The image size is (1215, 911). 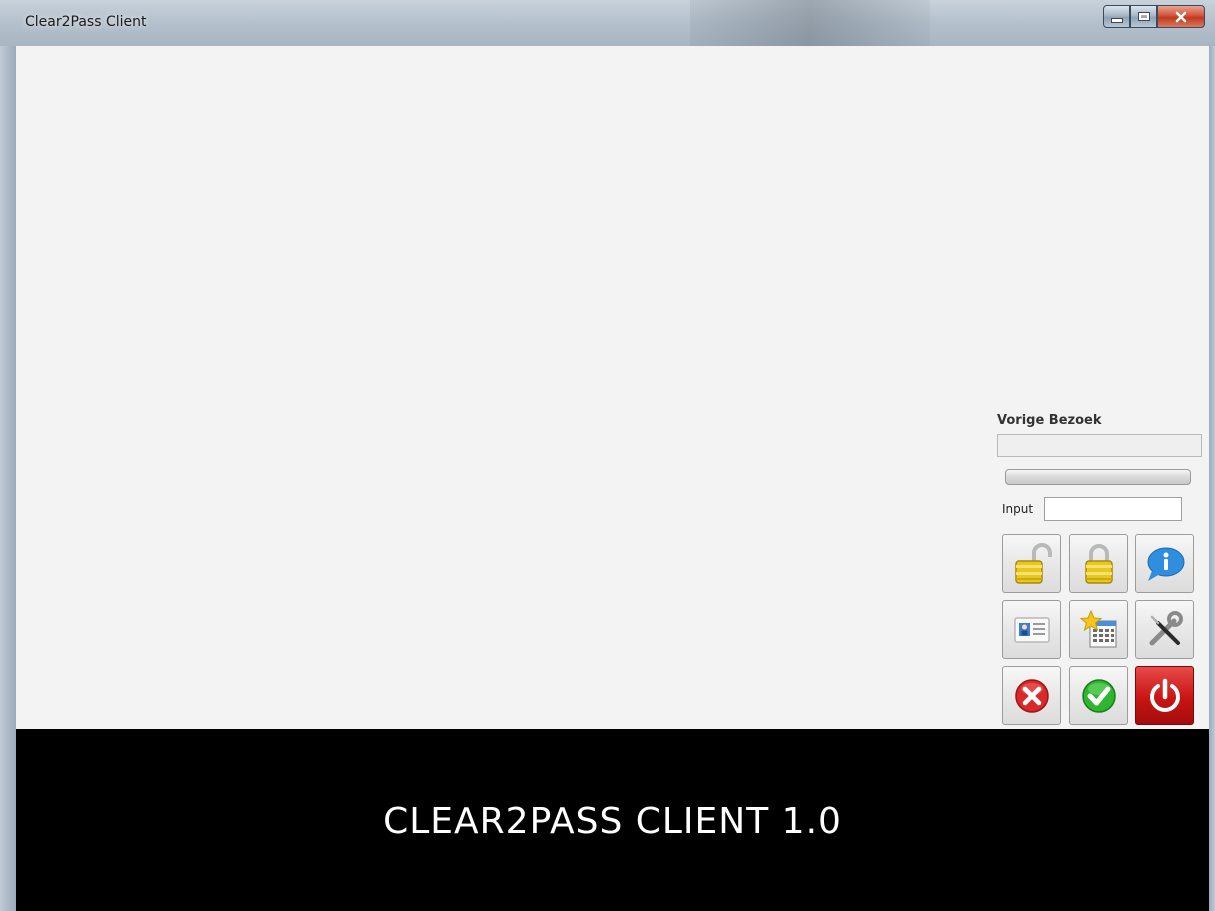 I want to click on closed-padlock-icon, so click(x=1098, y=563).